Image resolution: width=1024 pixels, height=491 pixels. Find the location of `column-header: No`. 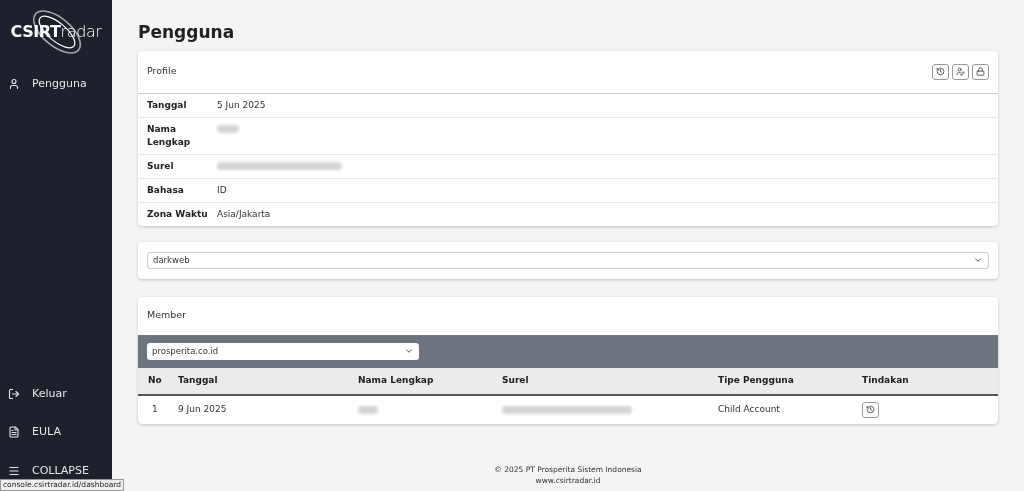

column-header: No is located at coordinates (155, 380).